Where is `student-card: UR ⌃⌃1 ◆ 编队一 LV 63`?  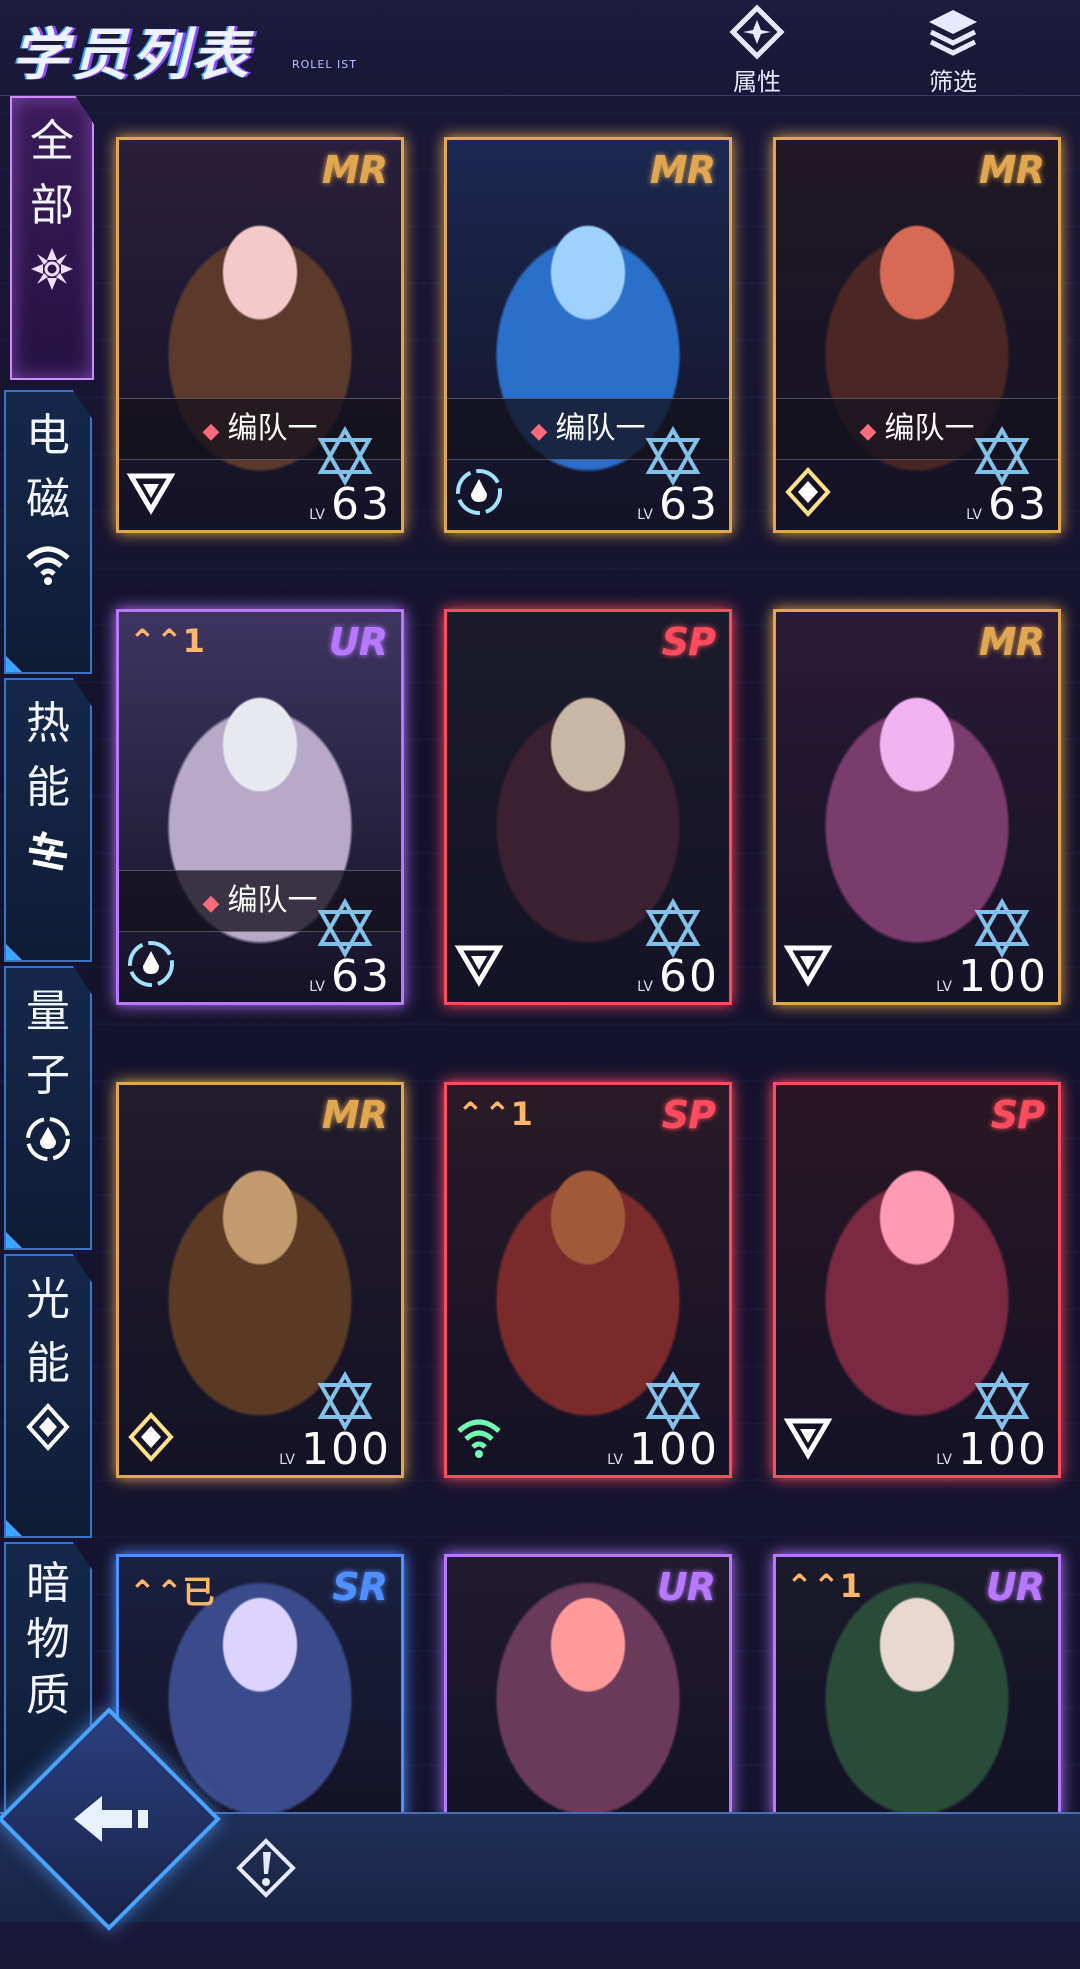 student-card: UR ⌃⌃1 ◆ 编队一 LV 63 is located at coordinates (260, 807).